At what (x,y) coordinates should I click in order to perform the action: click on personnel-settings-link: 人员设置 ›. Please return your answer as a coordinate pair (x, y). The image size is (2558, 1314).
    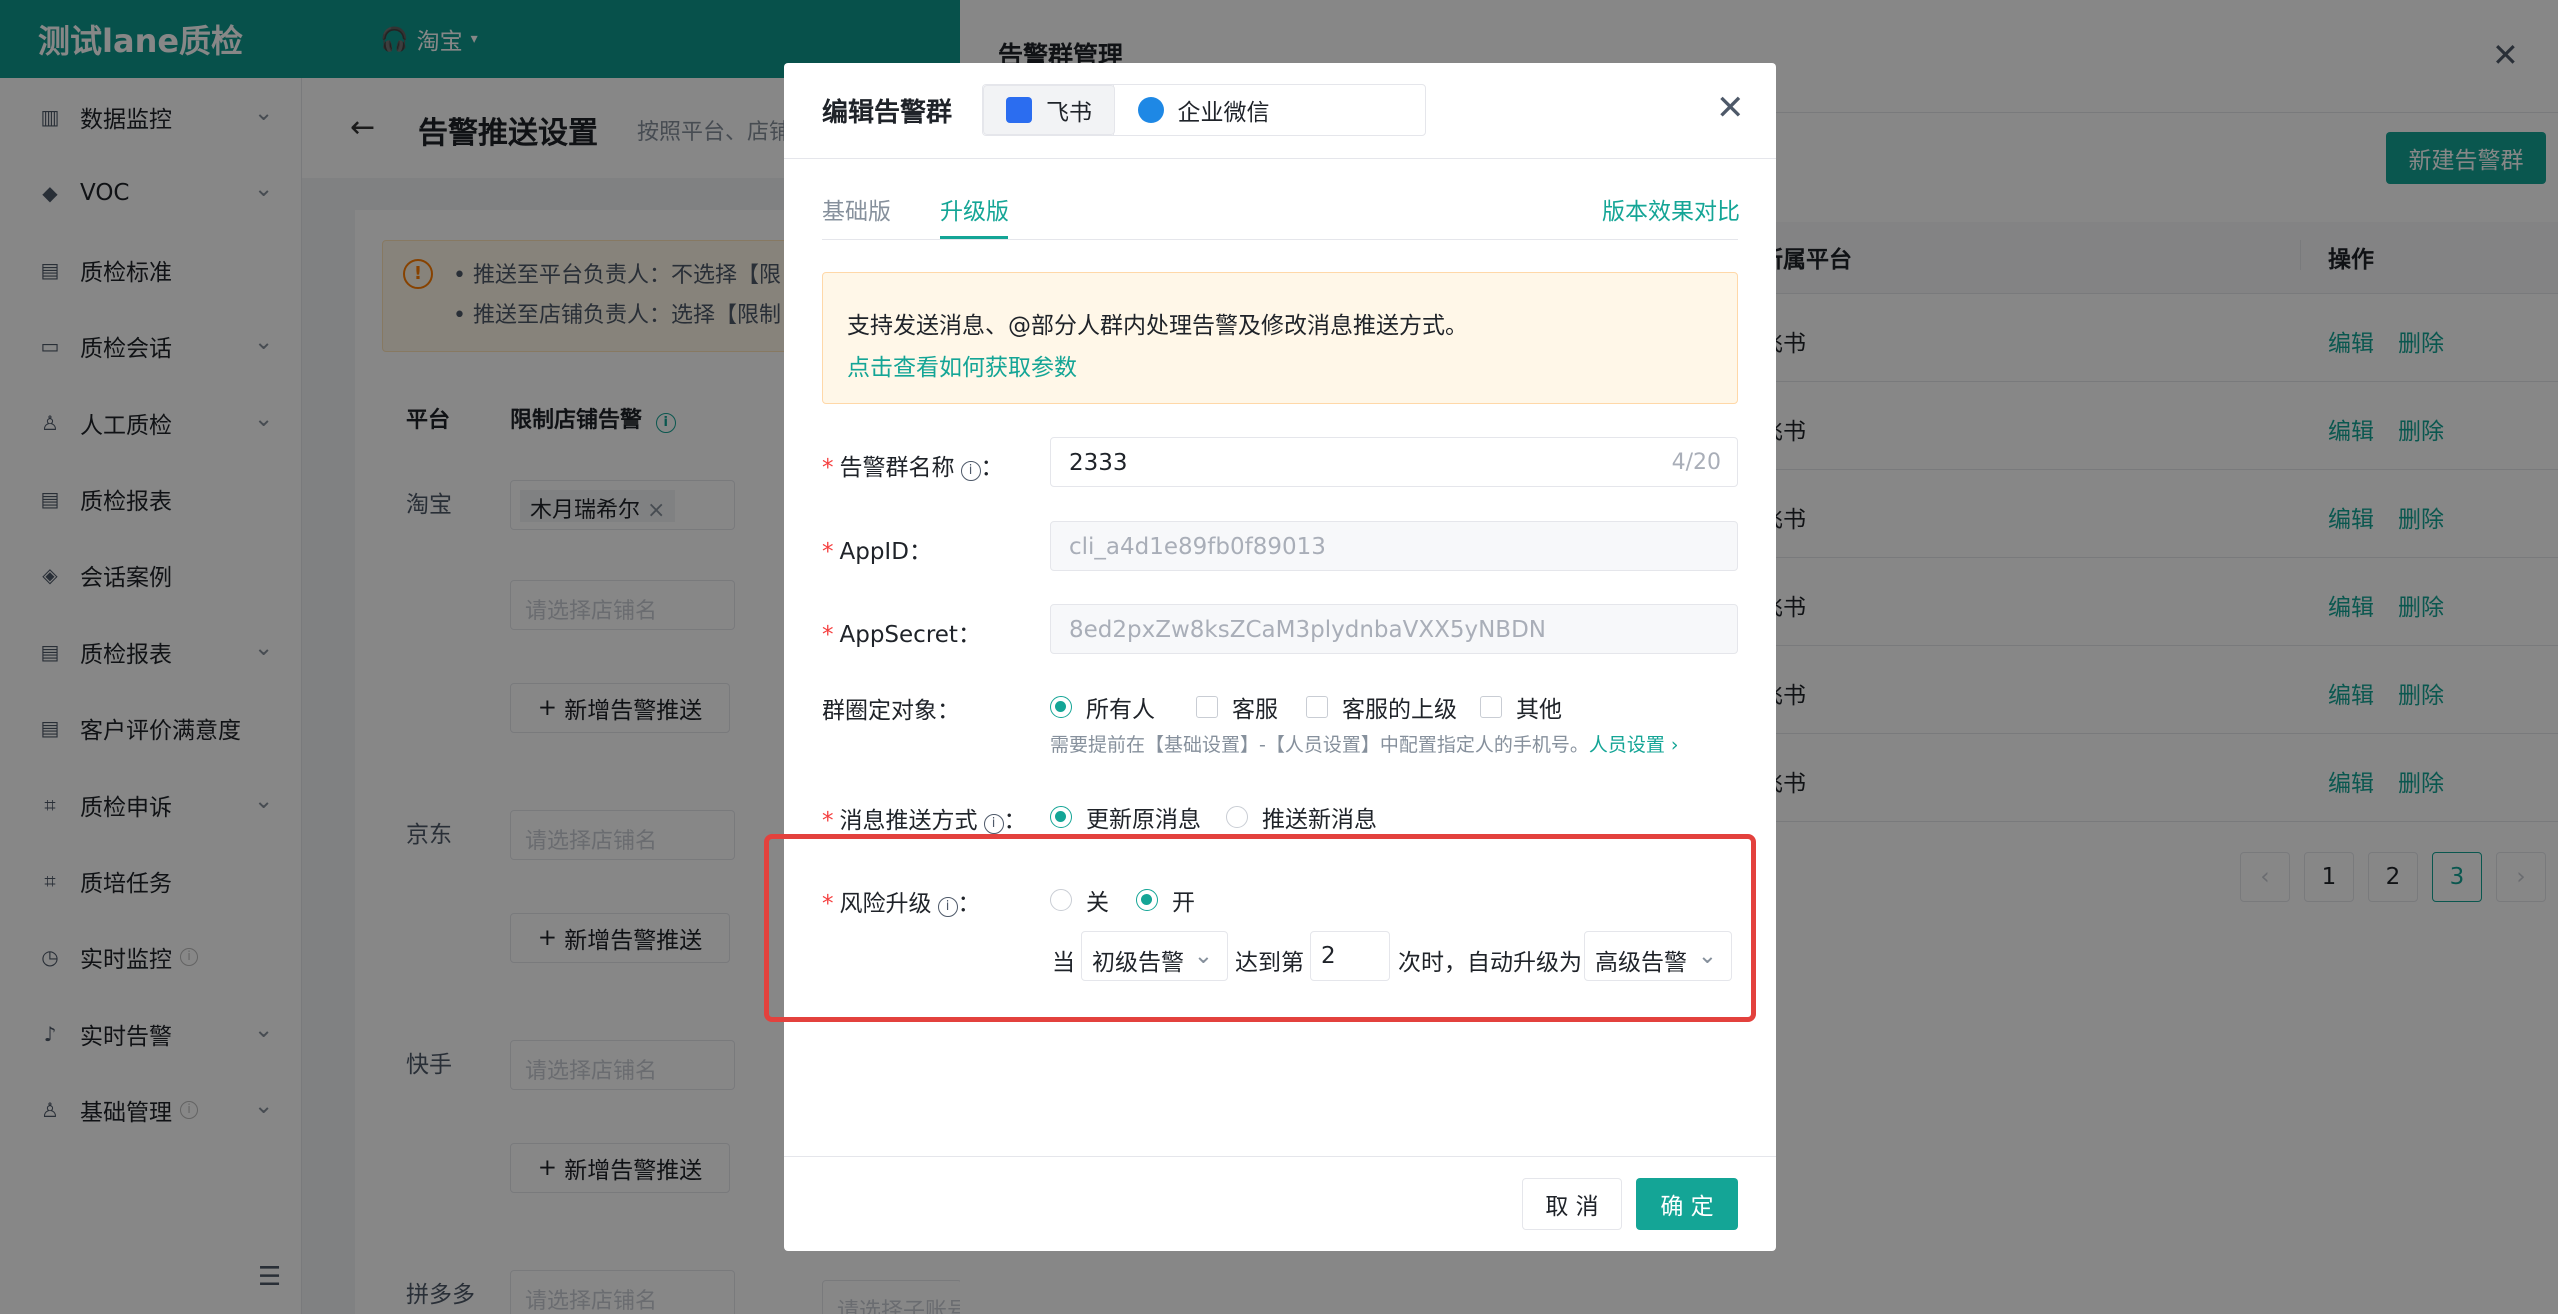
    Looking at the image, I should click on (1634, 745).